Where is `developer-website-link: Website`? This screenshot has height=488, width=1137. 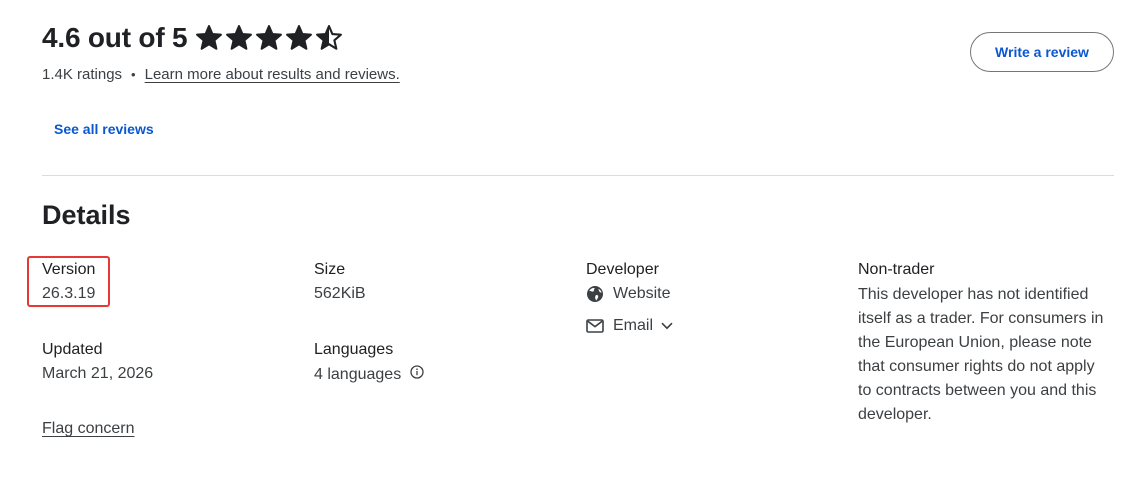
developer-website-link: Website is located at coordinates (628, 294).